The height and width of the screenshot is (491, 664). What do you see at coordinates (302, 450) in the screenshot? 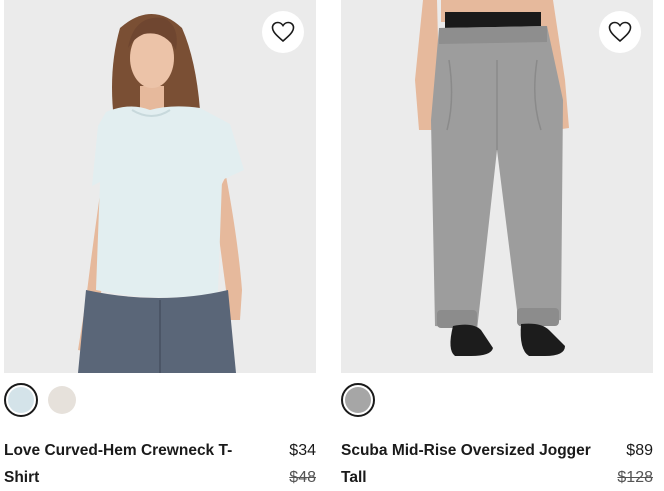
I see `sale-price: $34` at bounding box center [302, 450].